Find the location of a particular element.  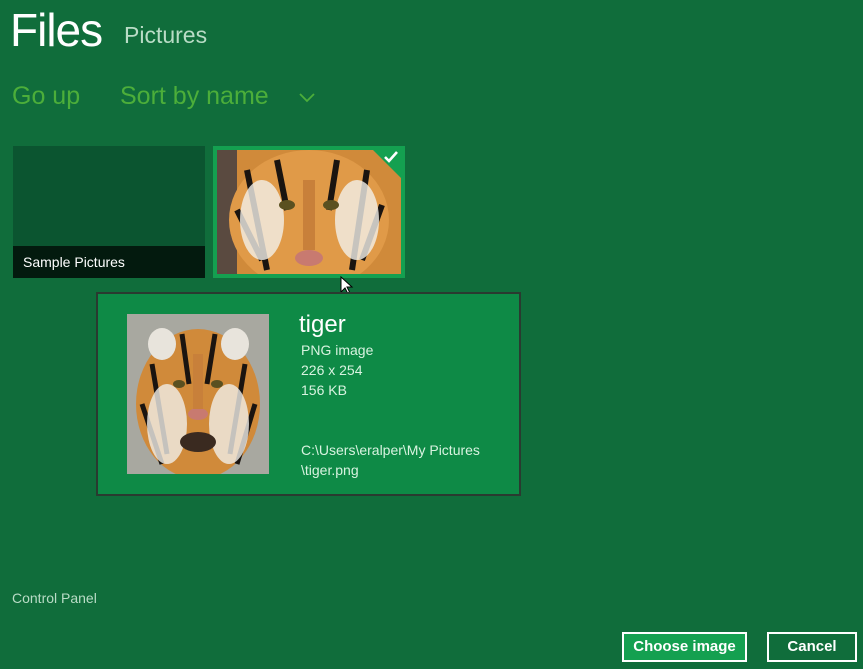

file-path-line2: \tiger.png is located at coordinates (330, 470).